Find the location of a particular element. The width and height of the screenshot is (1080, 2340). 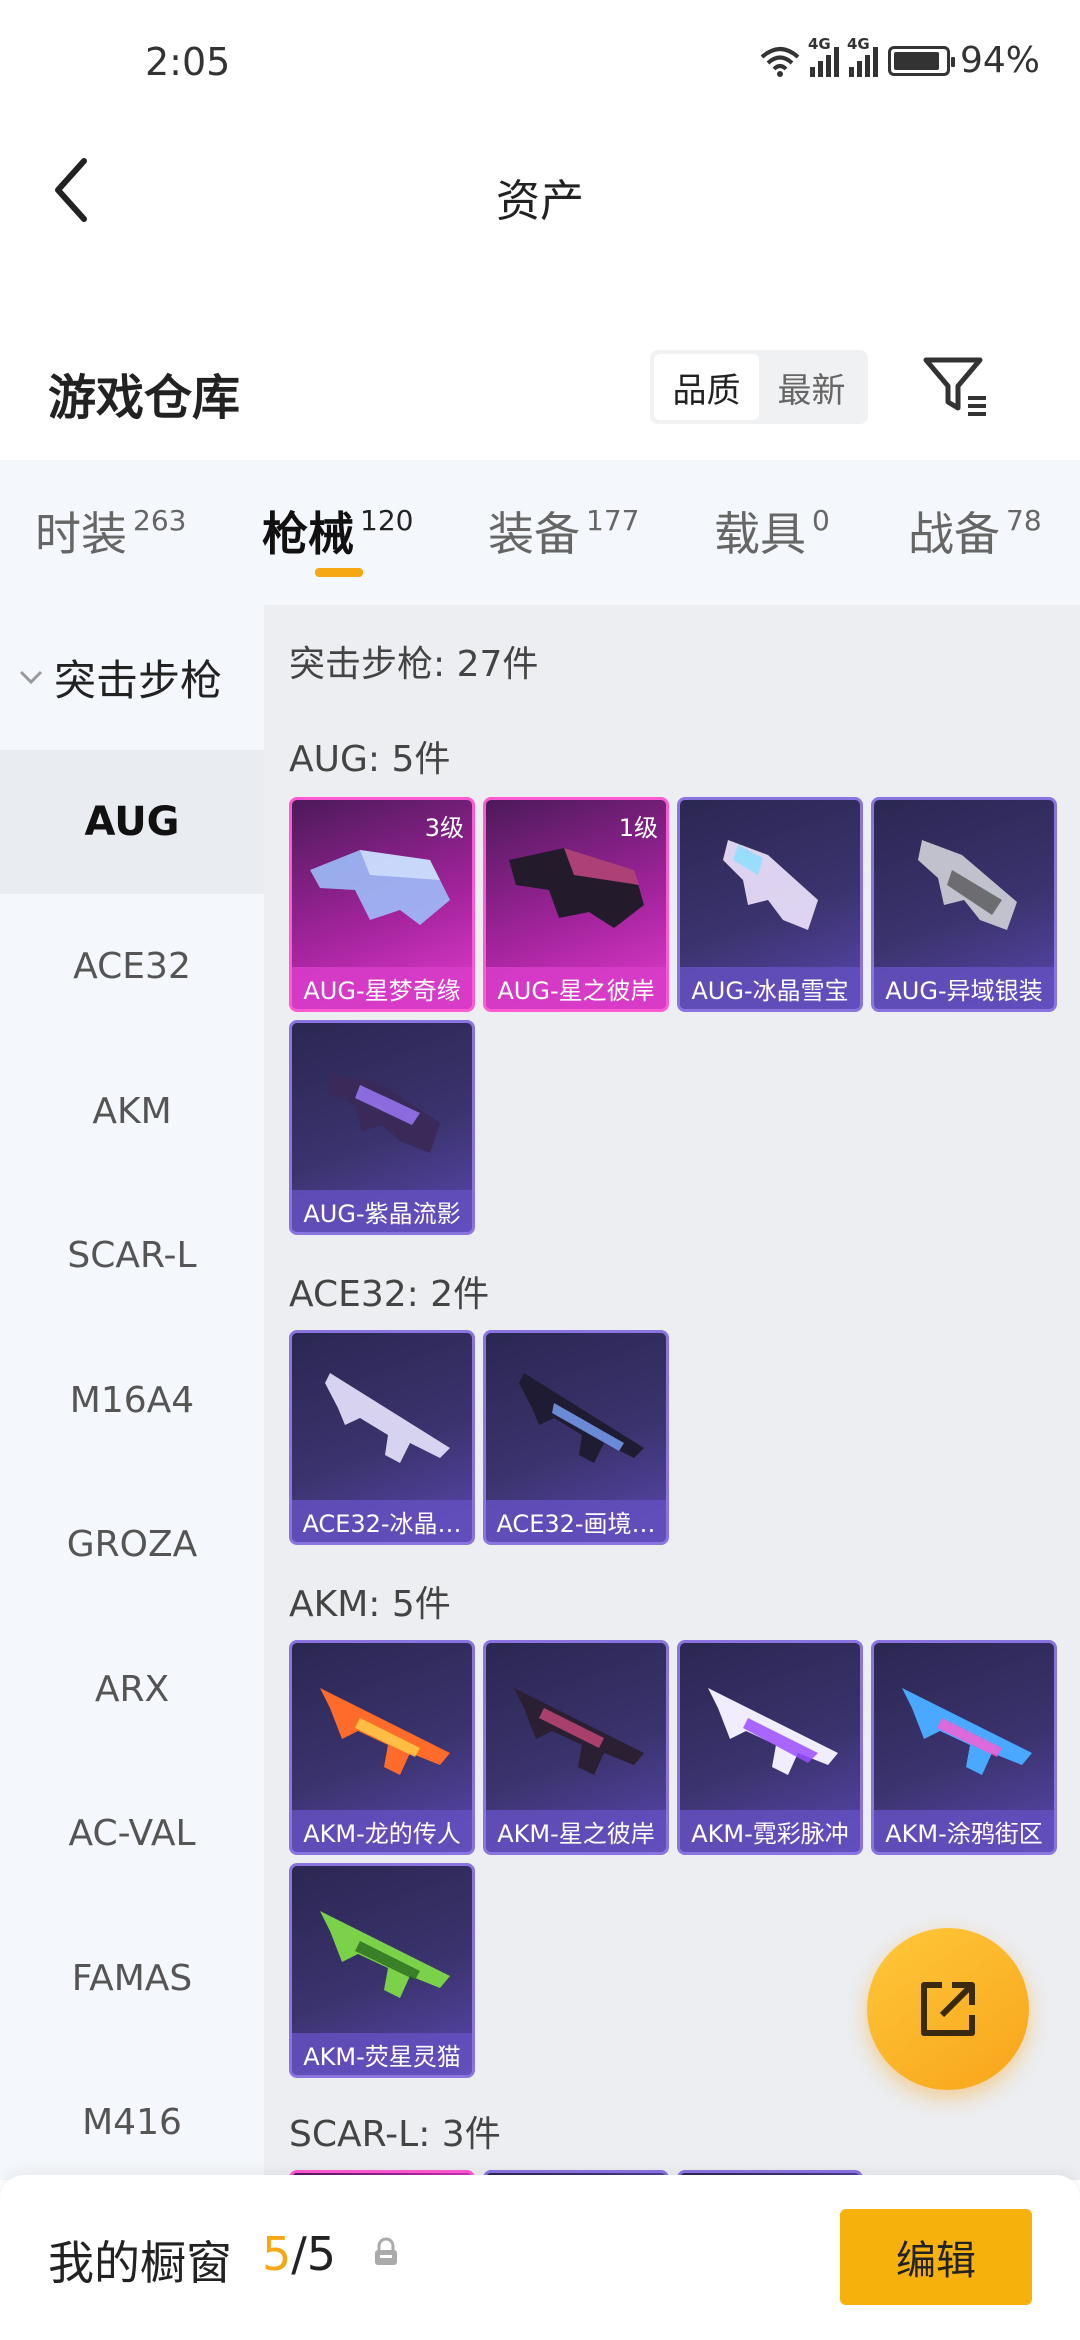

battery-percent: 94% is located at coordinates (999, 60).